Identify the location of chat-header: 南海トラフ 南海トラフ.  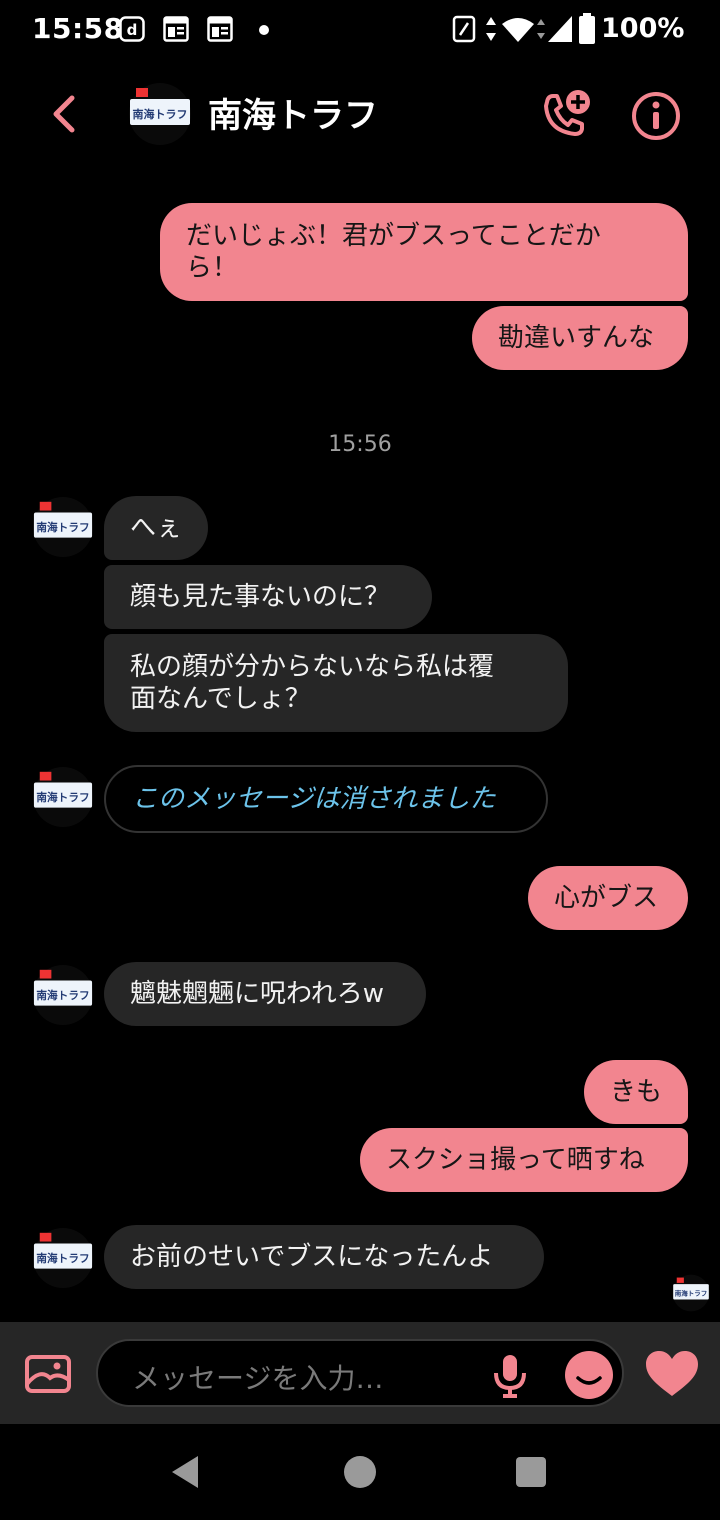
(360, 116).